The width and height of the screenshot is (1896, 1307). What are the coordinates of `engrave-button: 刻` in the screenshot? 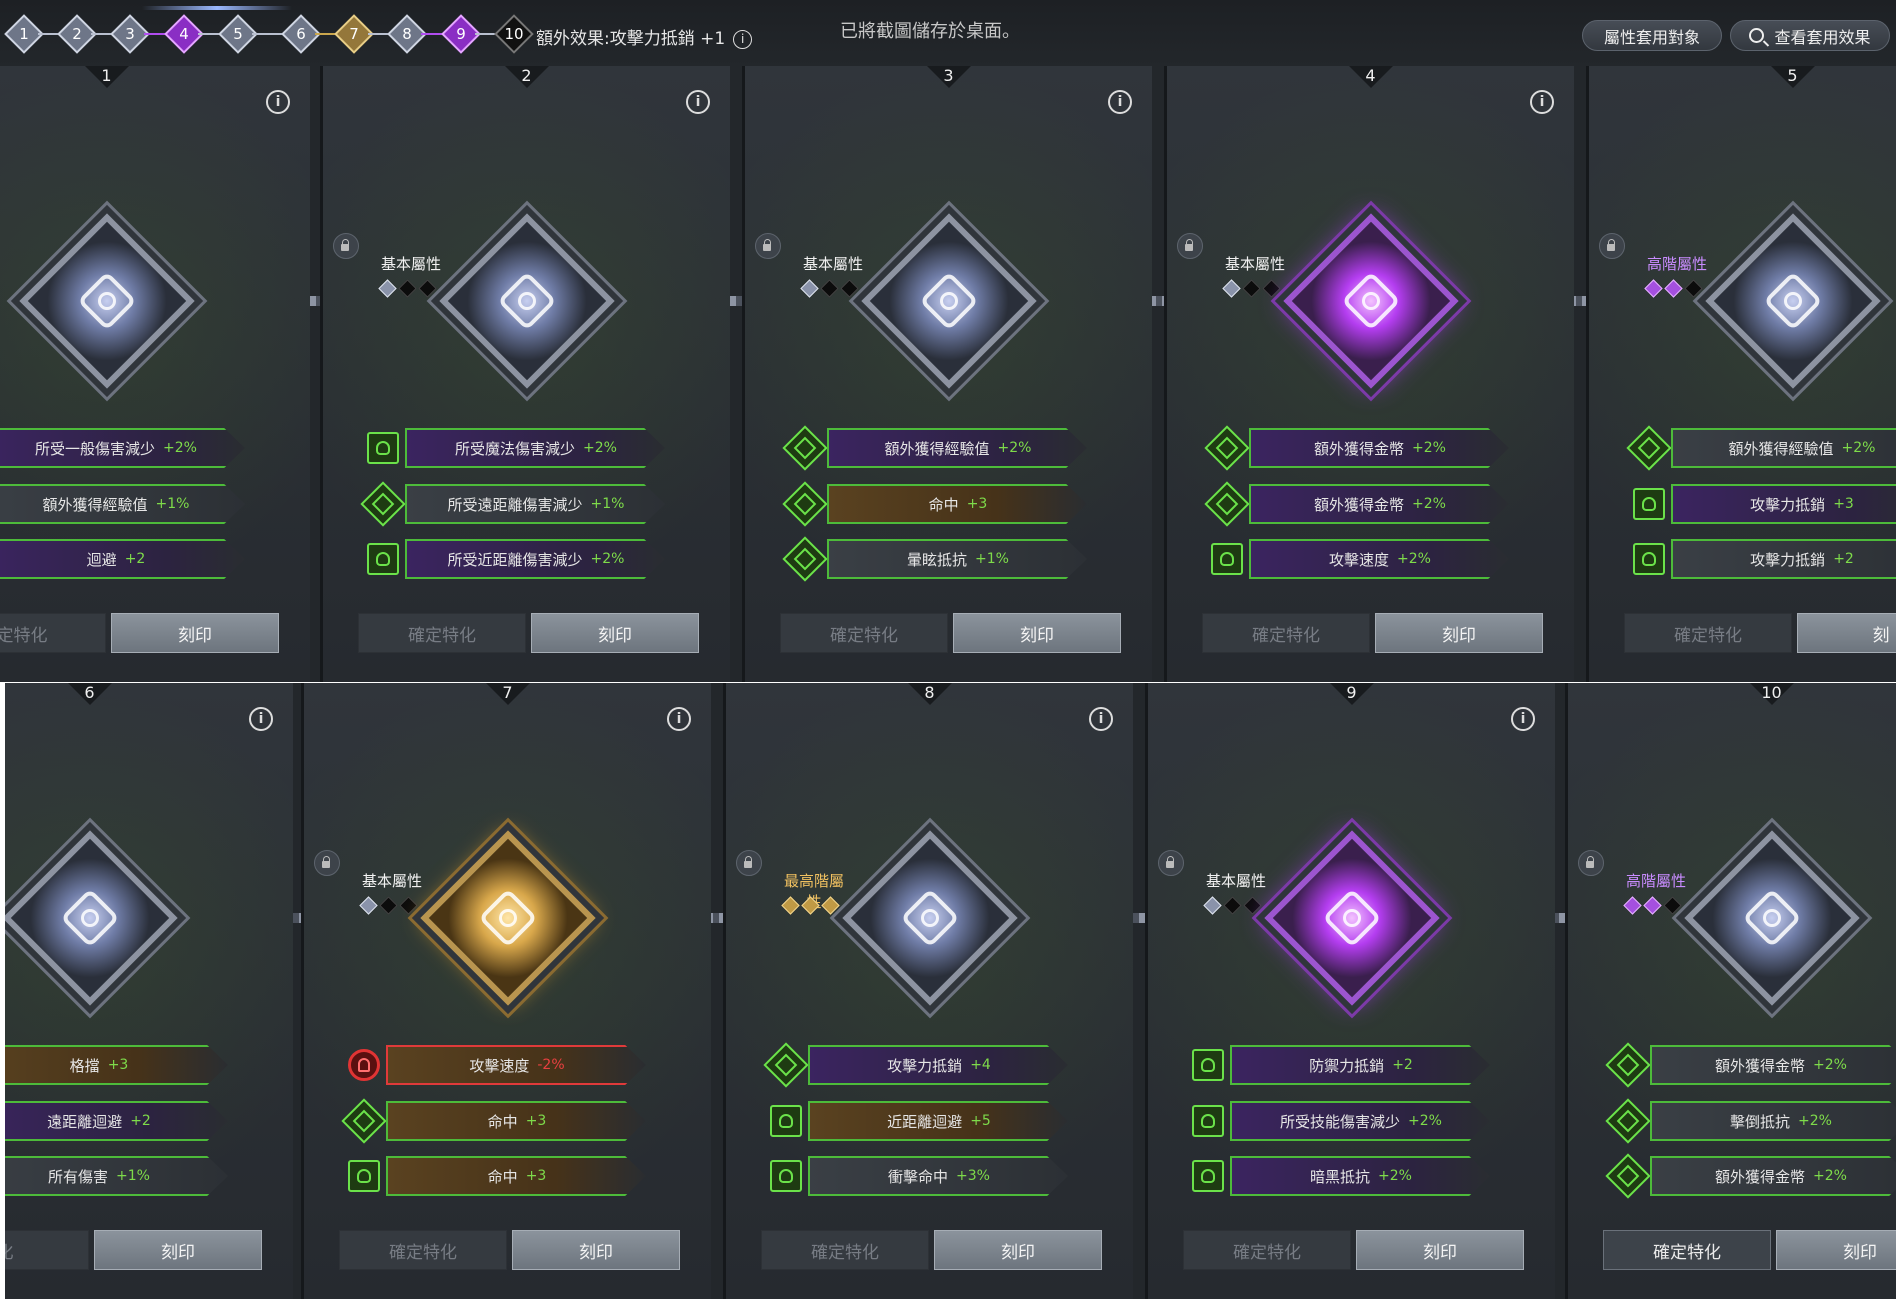 It's located at (1846, 633).